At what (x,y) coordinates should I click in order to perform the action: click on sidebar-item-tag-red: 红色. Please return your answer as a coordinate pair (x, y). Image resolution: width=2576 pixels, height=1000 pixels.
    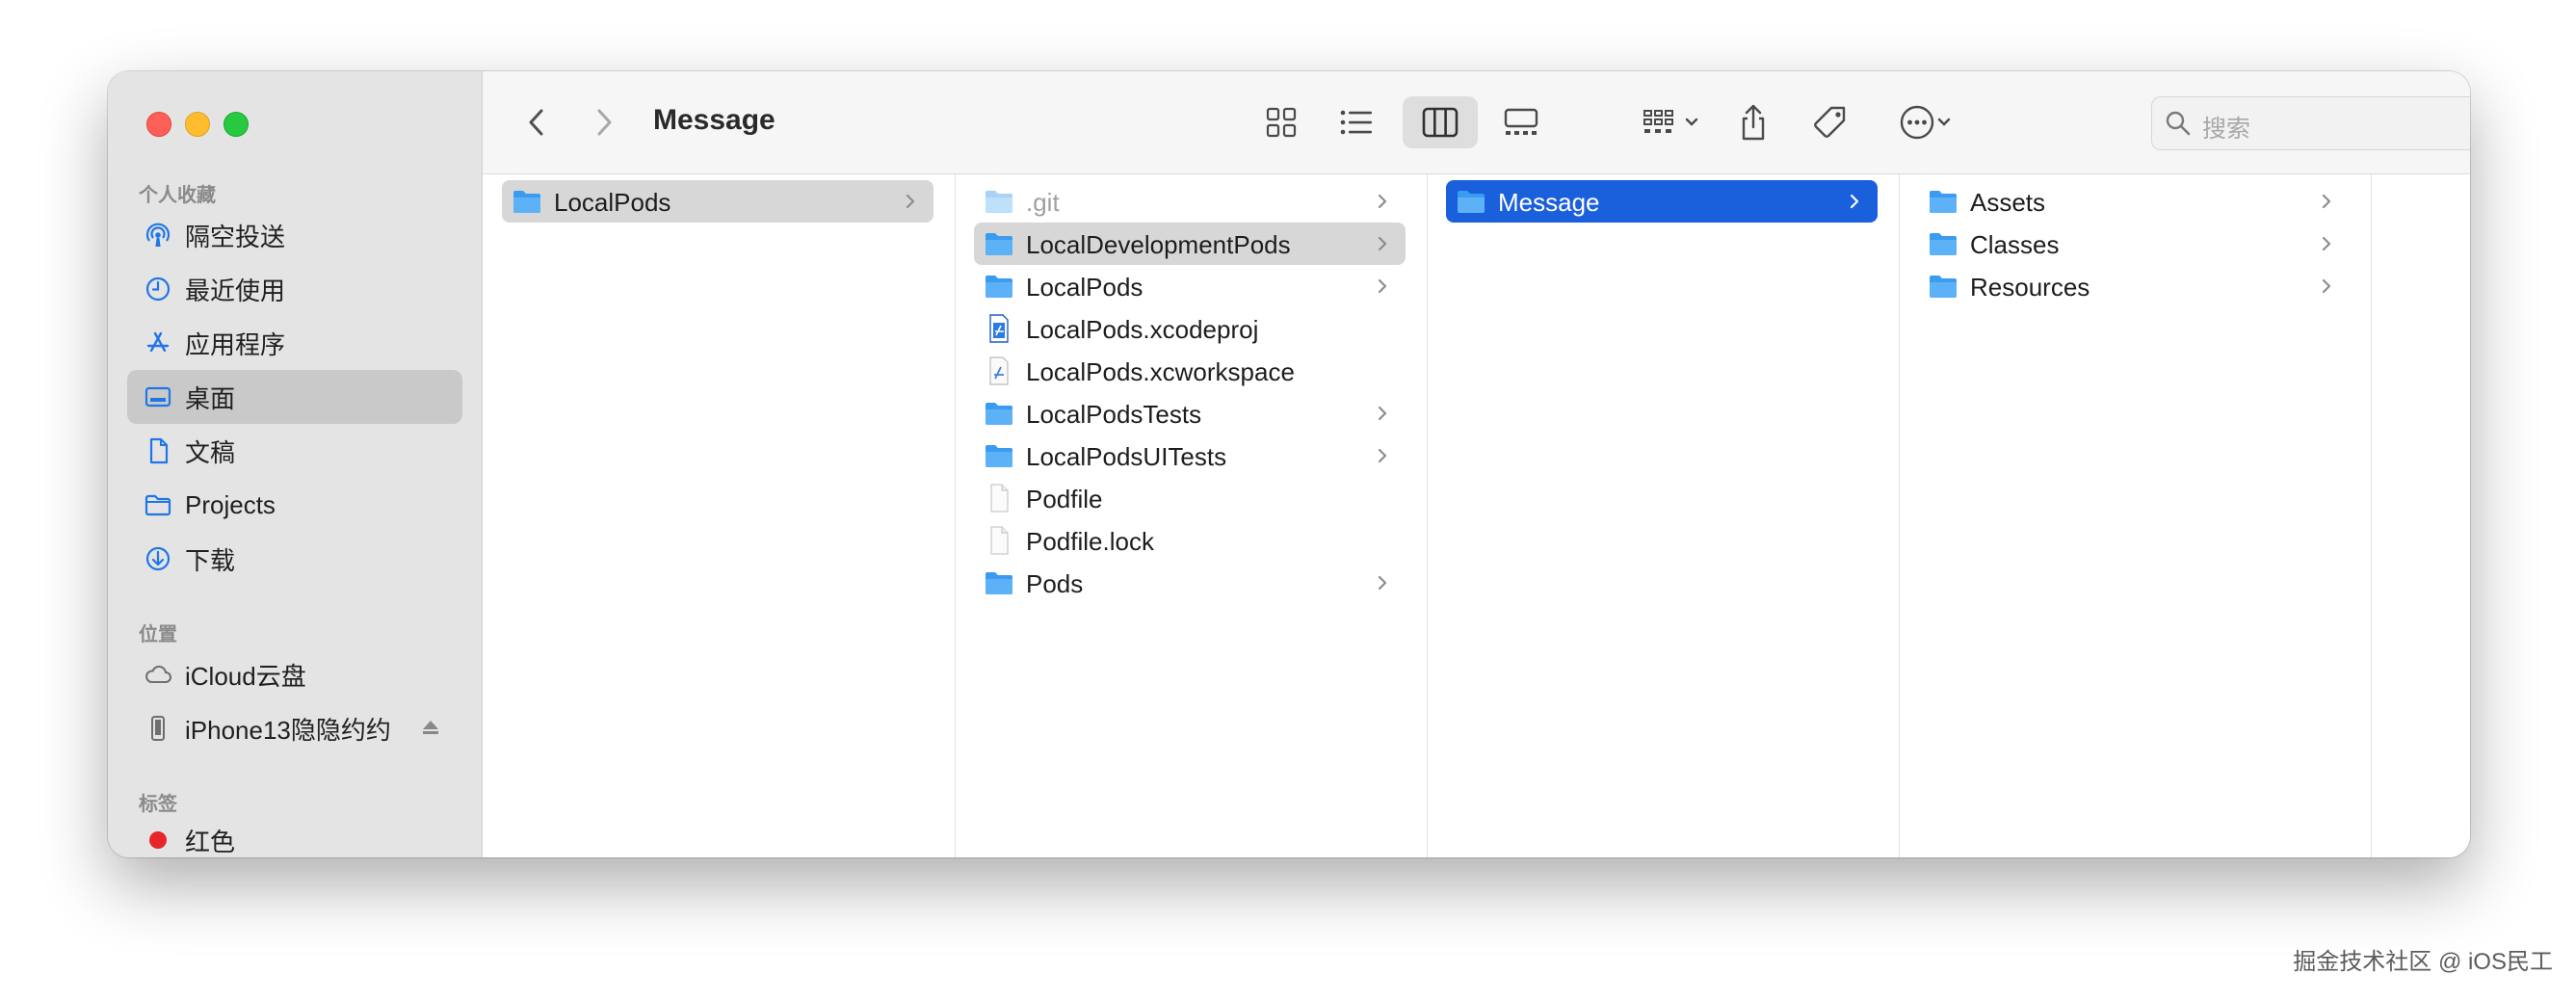
    Looking at the image, I should click on (295, 835).